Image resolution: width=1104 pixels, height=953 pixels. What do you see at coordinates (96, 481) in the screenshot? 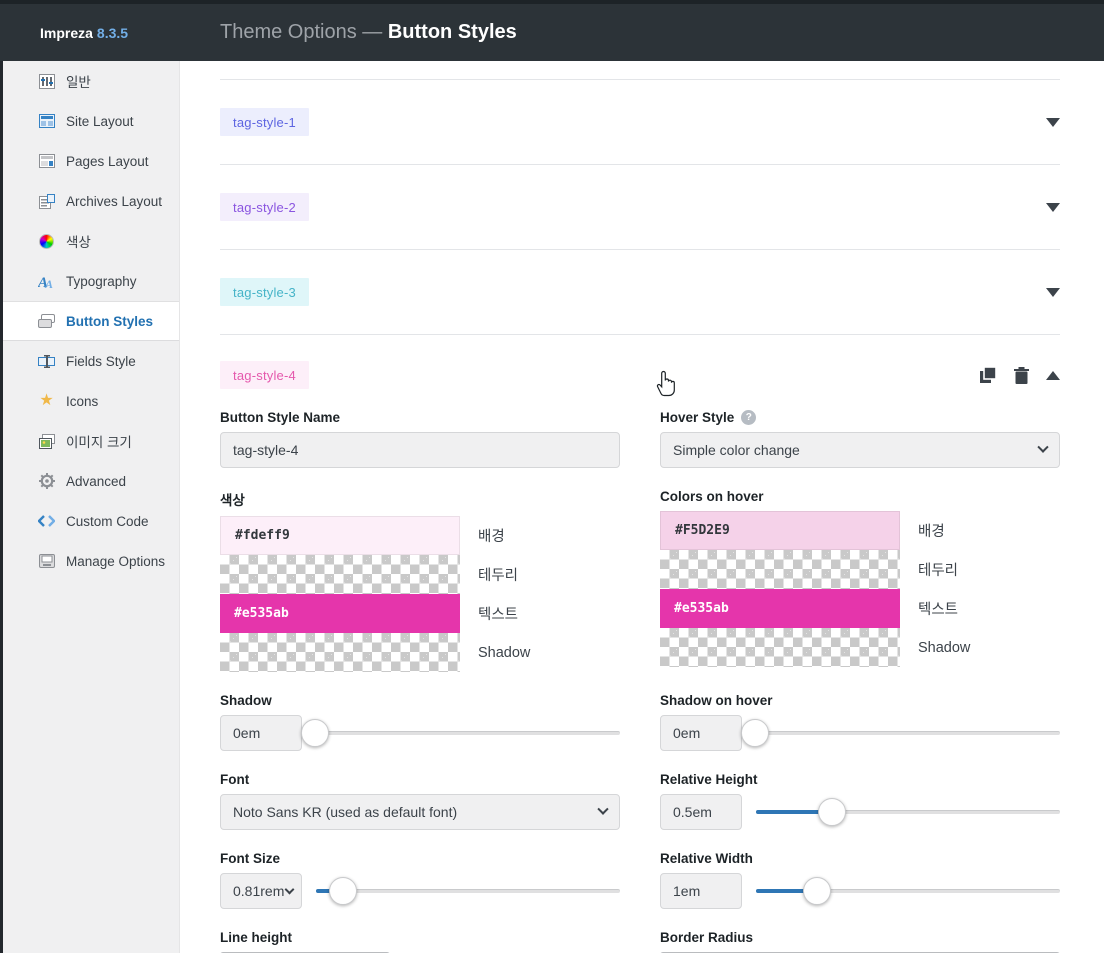
I see `sidebar-item-label: Advanced` at bounding box center [96, 481].